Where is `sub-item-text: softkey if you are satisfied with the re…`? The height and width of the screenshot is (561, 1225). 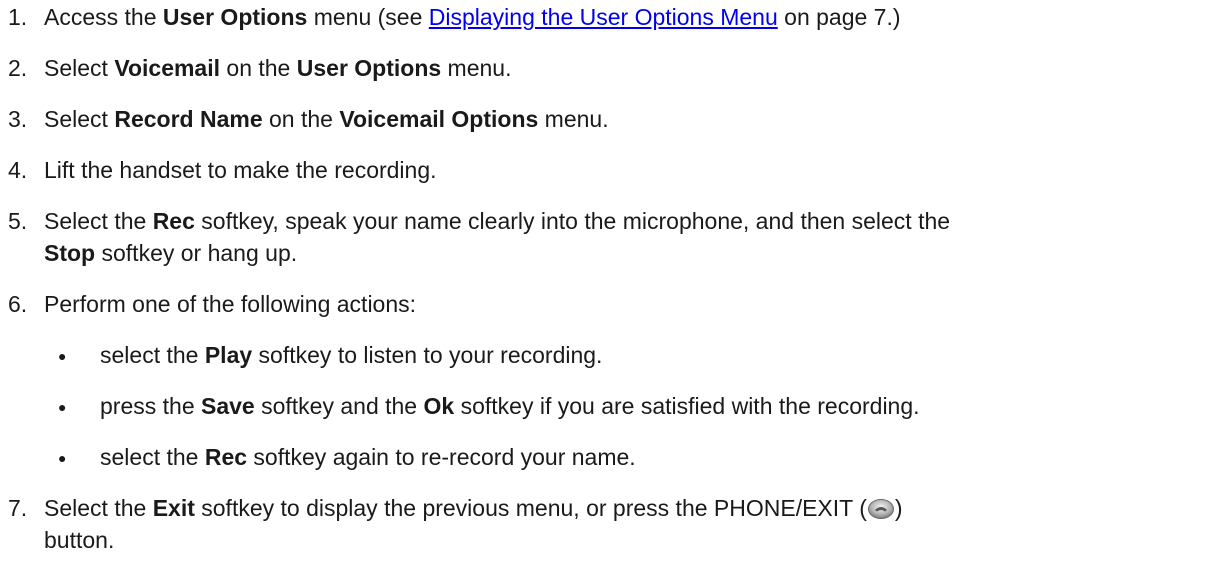 sub-item-text: softkey if you are satisfied with the re… is located at coordinates (687, 406).